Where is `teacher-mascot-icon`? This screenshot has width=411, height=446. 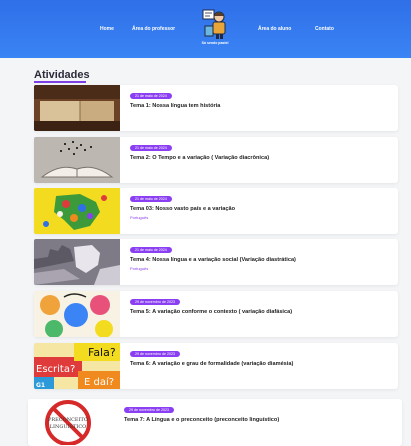 teacher-mascot-icon is located at coordinates (214, 24).